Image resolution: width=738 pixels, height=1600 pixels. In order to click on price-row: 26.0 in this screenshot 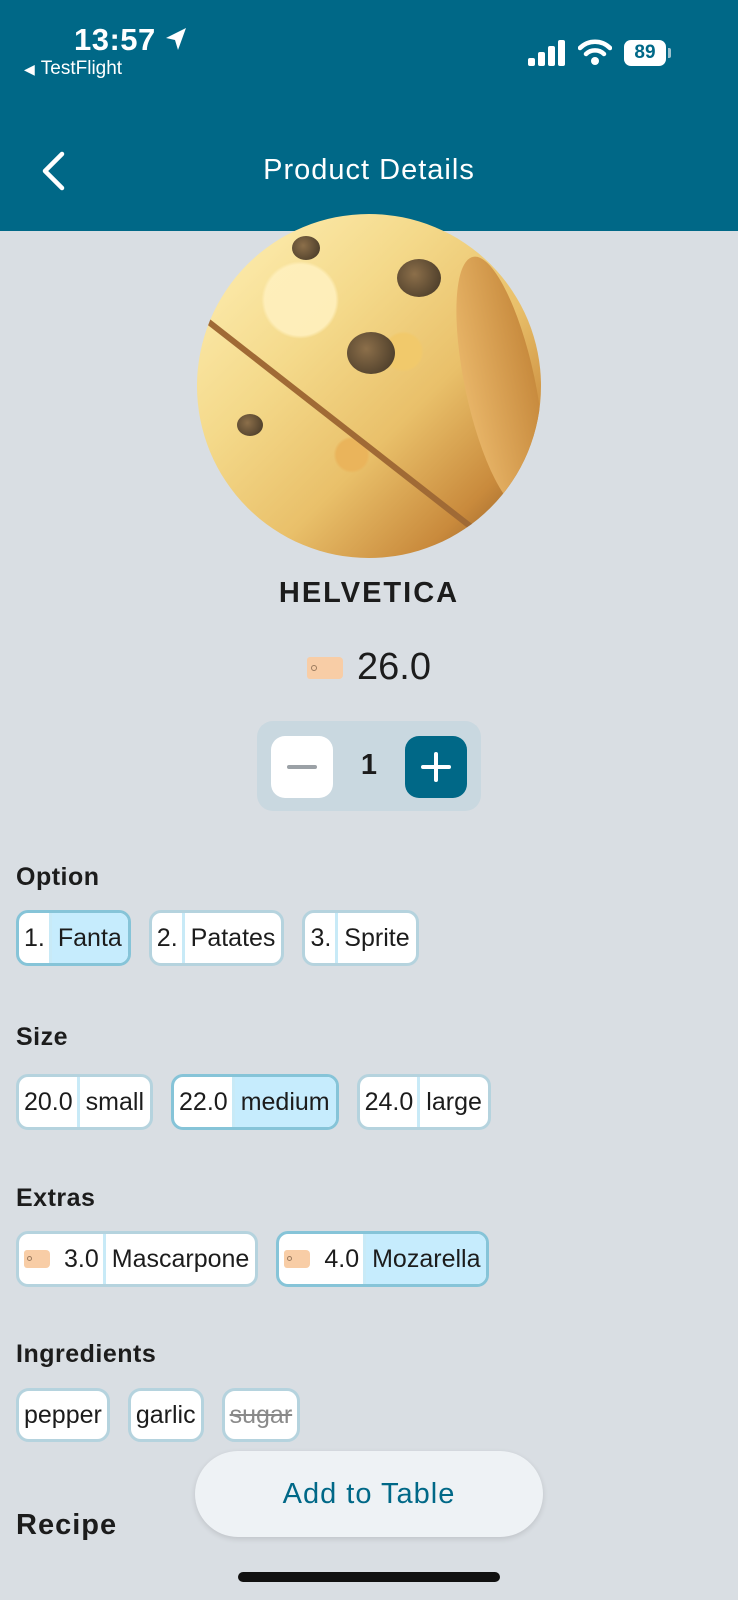, I will do `click(369, 667)`.